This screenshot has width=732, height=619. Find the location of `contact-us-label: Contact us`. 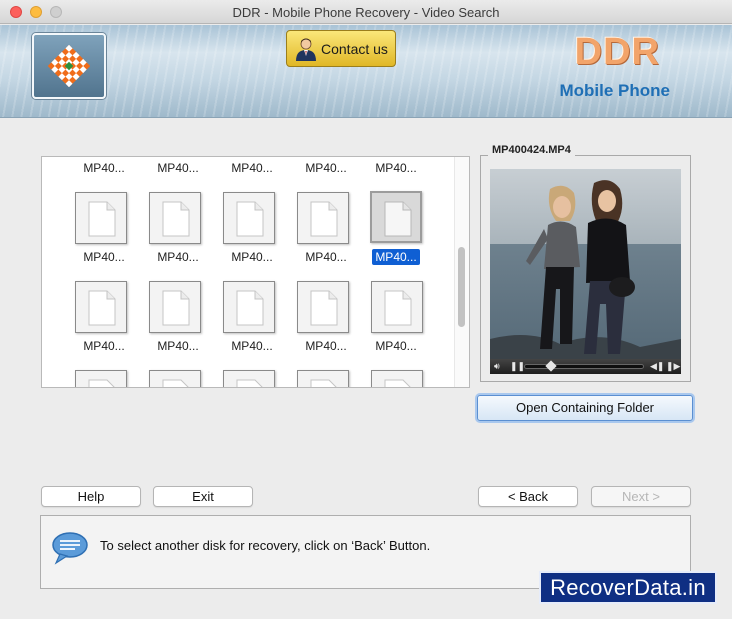

contact-us-label: Contact us is located at coordinates (354, 48).